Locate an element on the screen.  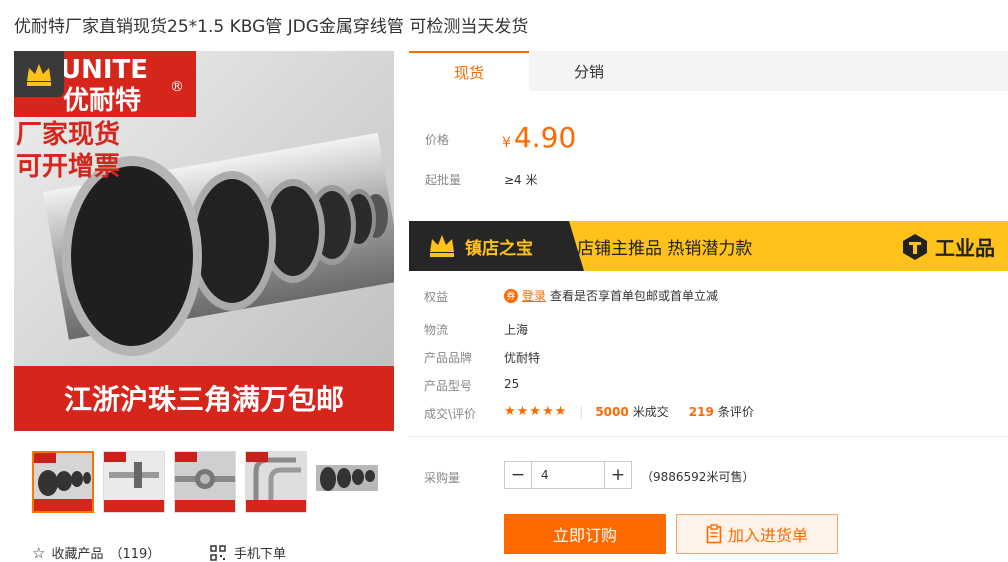
price-label: 价格 is located at coordinates (437, 140).